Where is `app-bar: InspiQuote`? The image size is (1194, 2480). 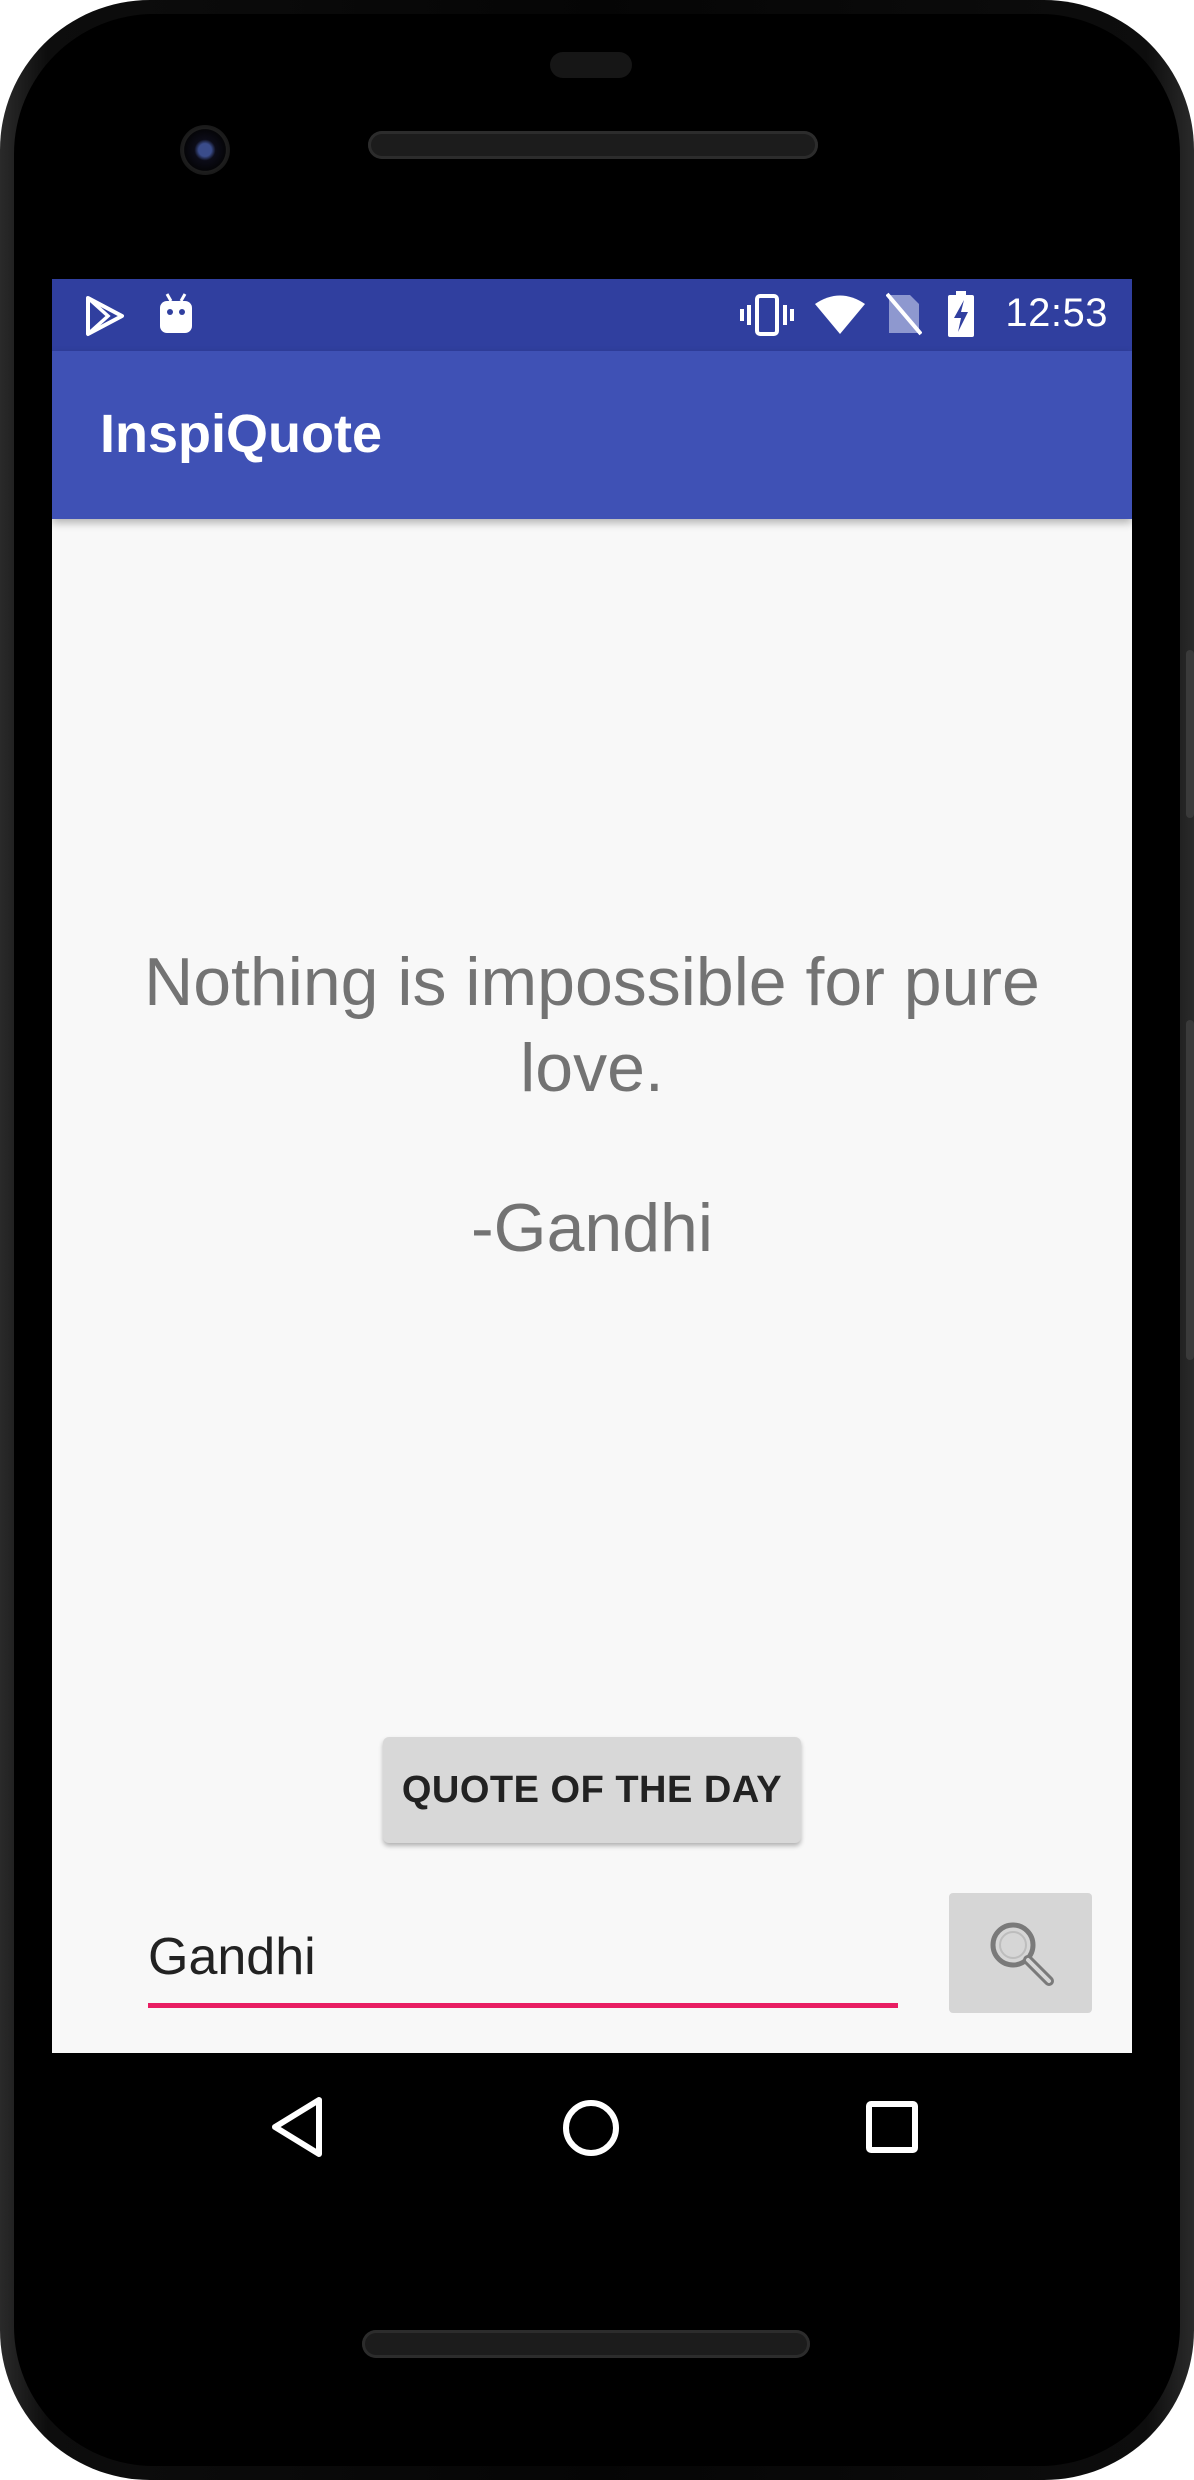 app-bar: InspiQuote is located at coordinates (592, 435).